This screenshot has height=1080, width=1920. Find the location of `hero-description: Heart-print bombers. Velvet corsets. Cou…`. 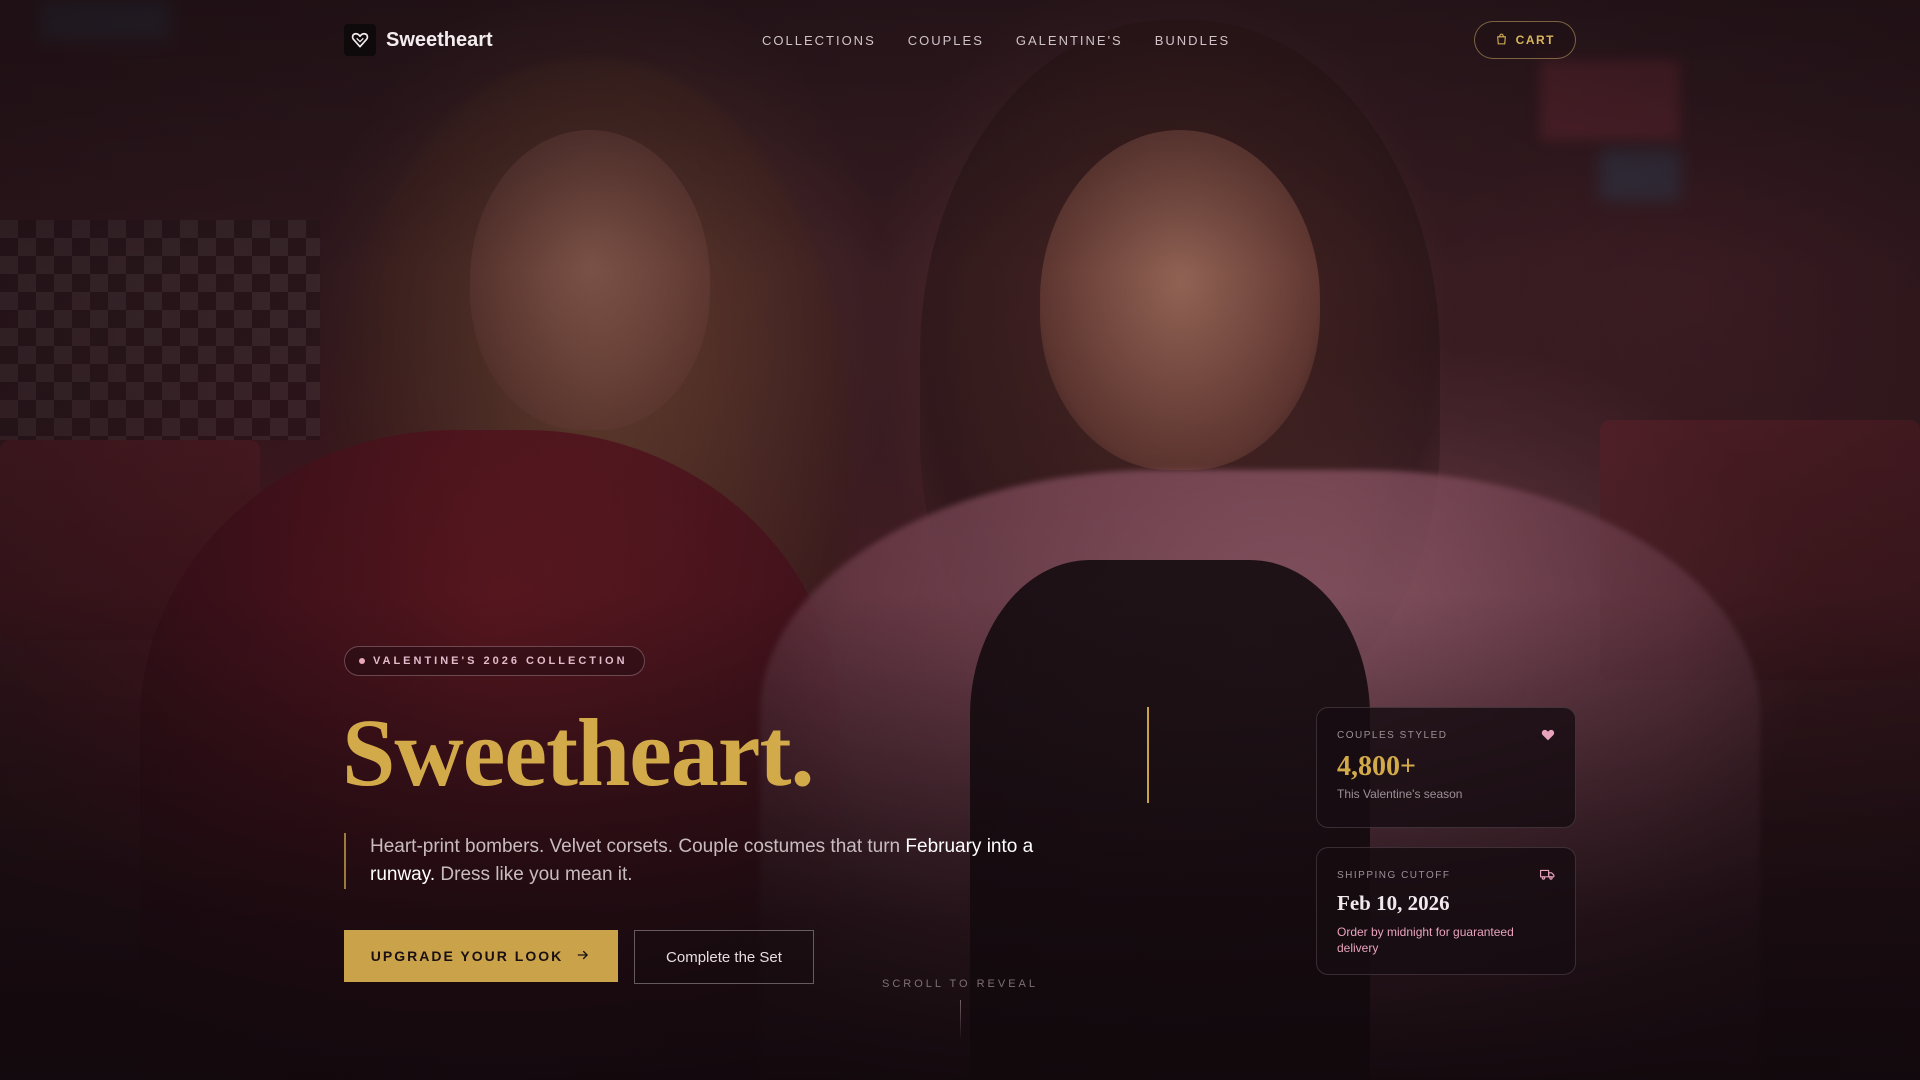

hero-description: Heart-print bombers. Velvet corsets. Cou… is located at coordinates (694, 861).